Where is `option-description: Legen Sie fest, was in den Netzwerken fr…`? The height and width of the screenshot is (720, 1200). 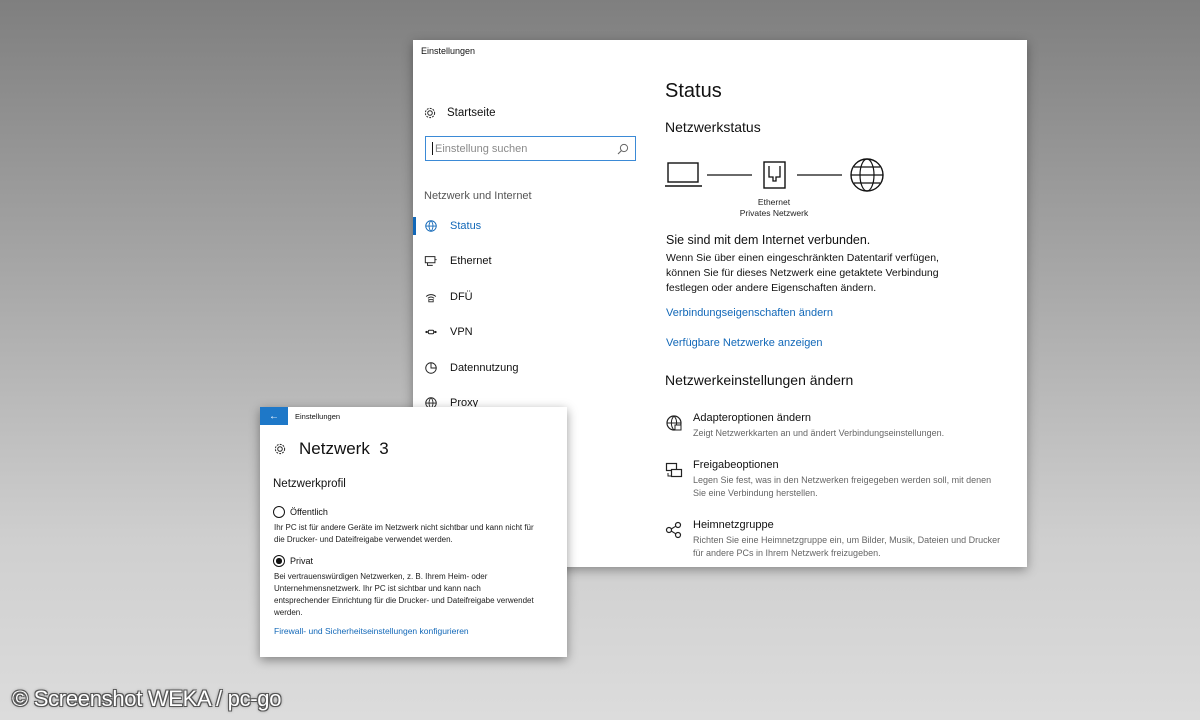 option-description: Legen Sie fest, was in den Netzwerken fr… is located at coordinates (842, 486).